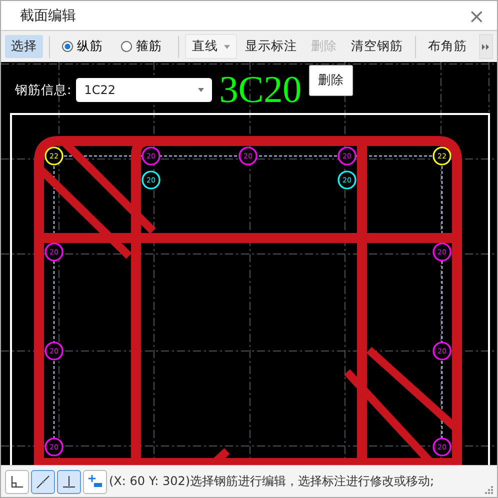 The width and height of the screenshot is (498, 498). I want to click on rebar-annotation: 3C20, so click(260, 90).